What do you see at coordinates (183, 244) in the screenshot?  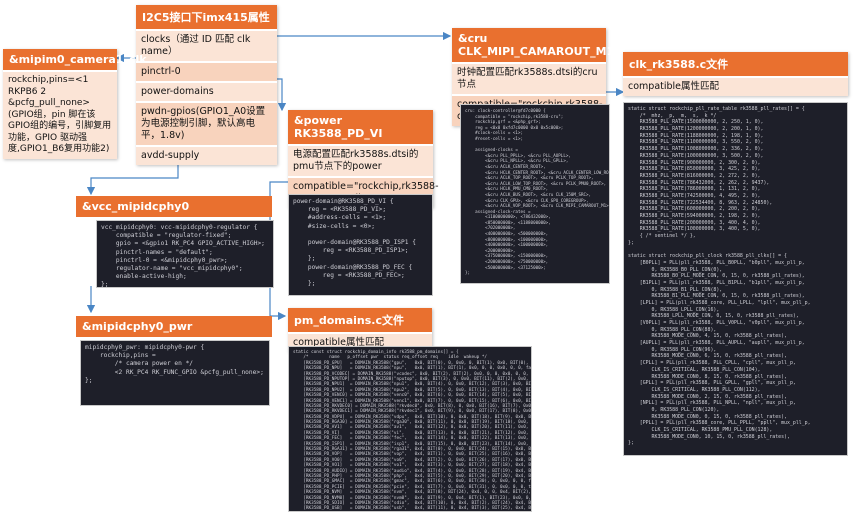 I see `code-line: gpio = <&gpio1 RK_PC4 GPIO_ACTIVE_HIGH>;` at bounding box center [183, 244].